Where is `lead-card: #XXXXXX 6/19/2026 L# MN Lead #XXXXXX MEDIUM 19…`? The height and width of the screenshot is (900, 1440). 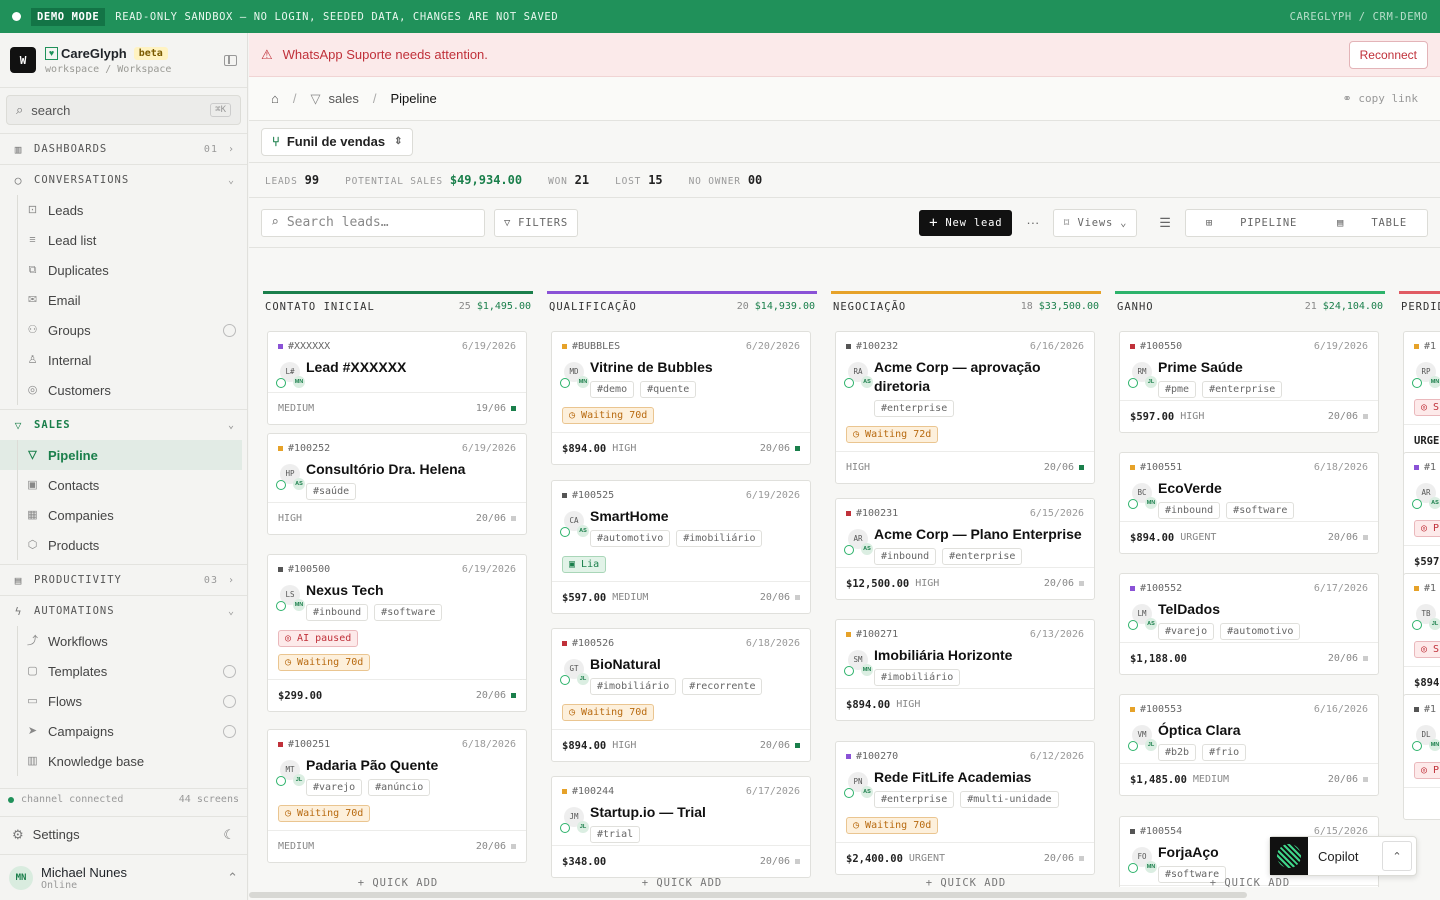
lead-card: #XXXXXX 6/19/2026 L# MN Lead #XXXXXX MEDIUM 19… is located at coordinates (397, 378).